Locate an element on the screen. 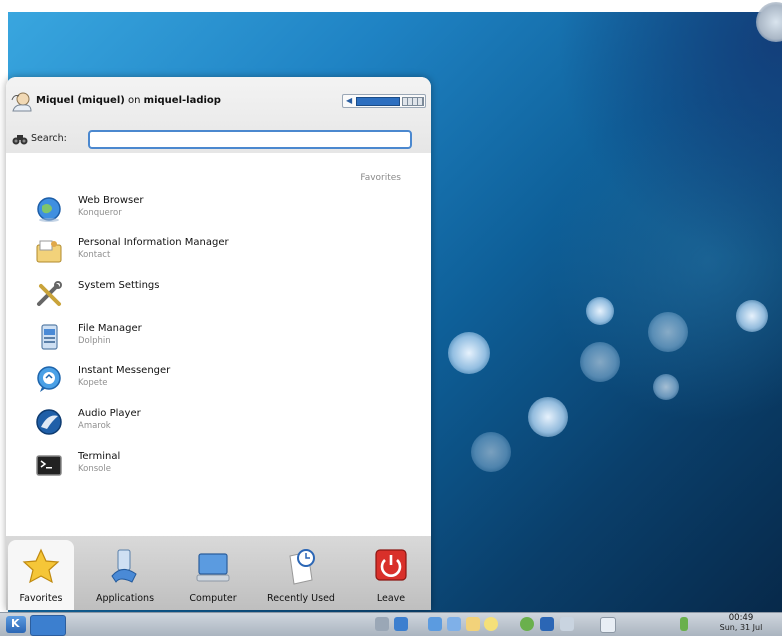 This screenshot has width=782, height=636. tab-label: Computer is located at coordinates (213, 598).